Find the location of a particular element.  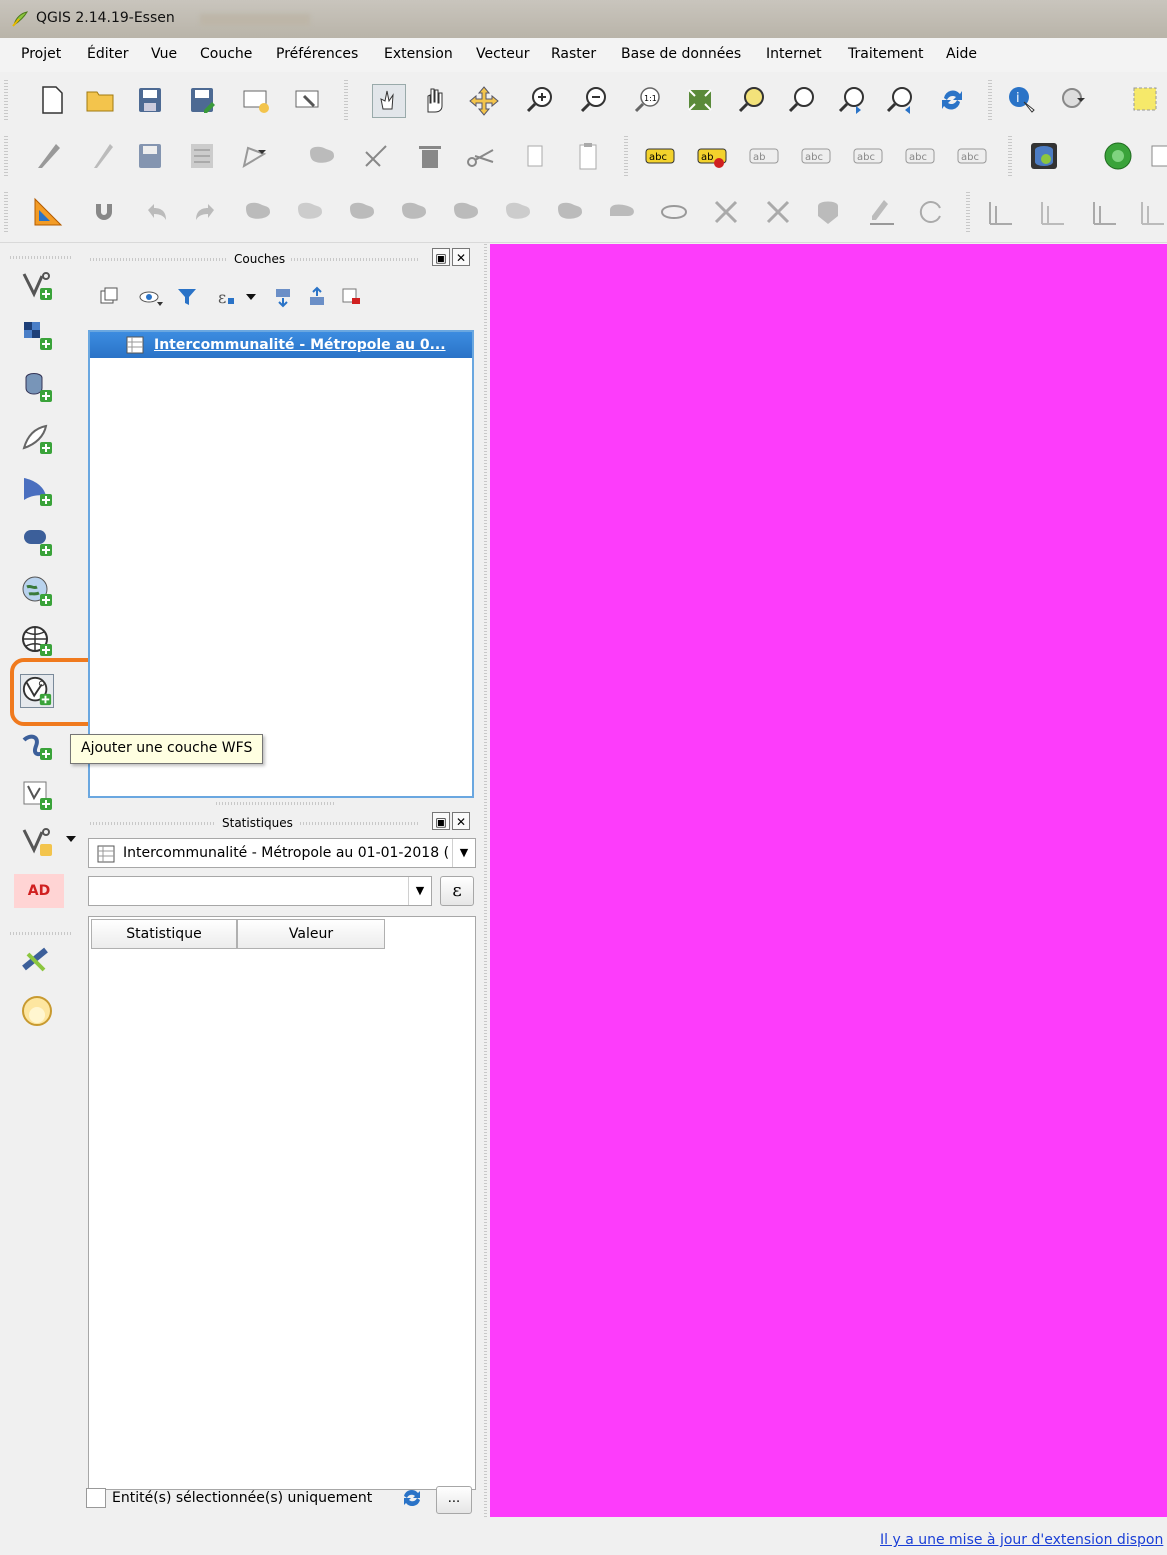

menu-vecteur: Vecteur is located at coordinates (503, 54).